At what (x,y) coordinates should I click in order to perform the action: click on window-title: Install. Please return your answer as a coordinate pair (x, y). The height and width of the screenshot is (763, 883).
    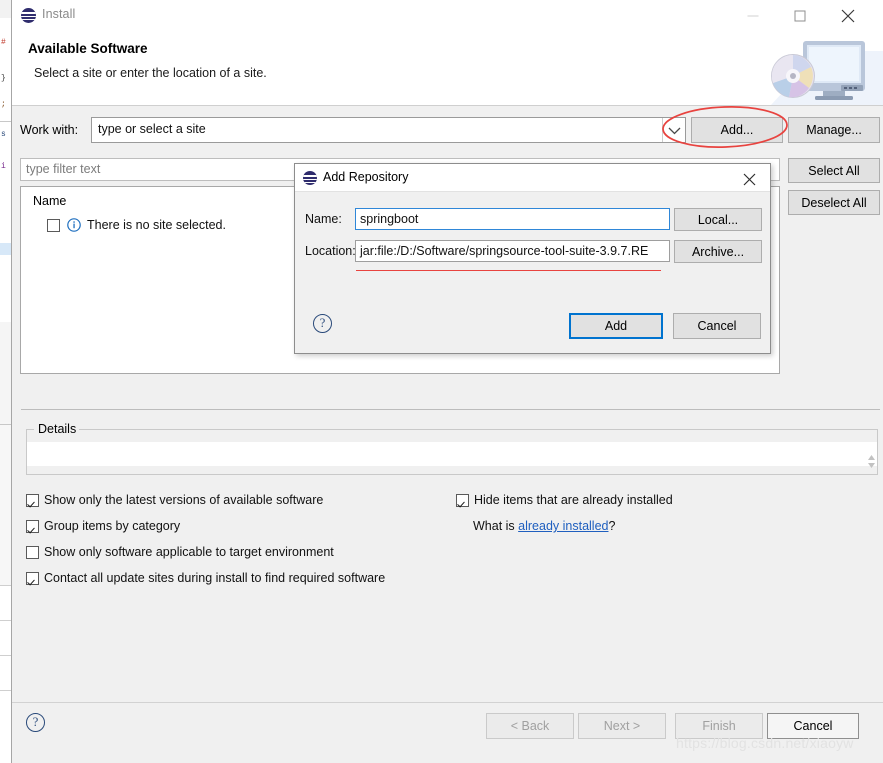
    Looking at the image, I should click on (59, 14).